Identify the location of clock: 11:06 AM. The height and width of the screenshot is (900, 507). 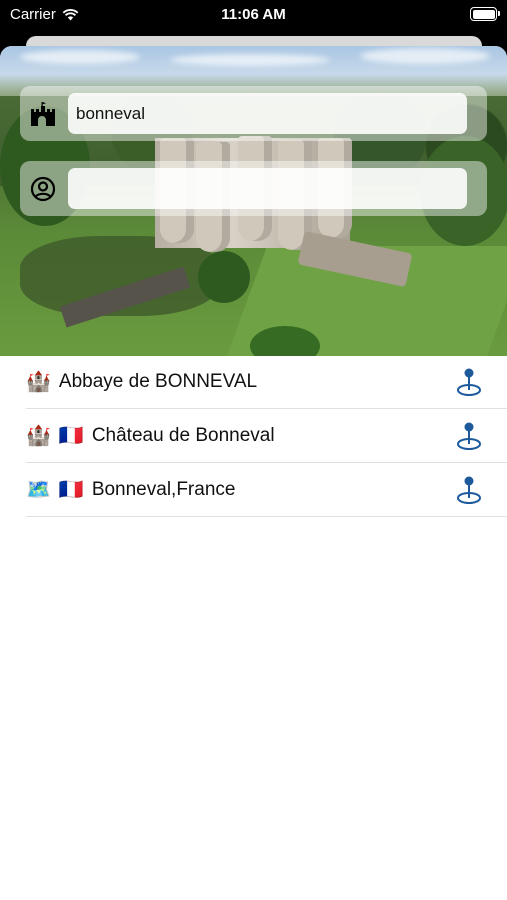
(253, 14).